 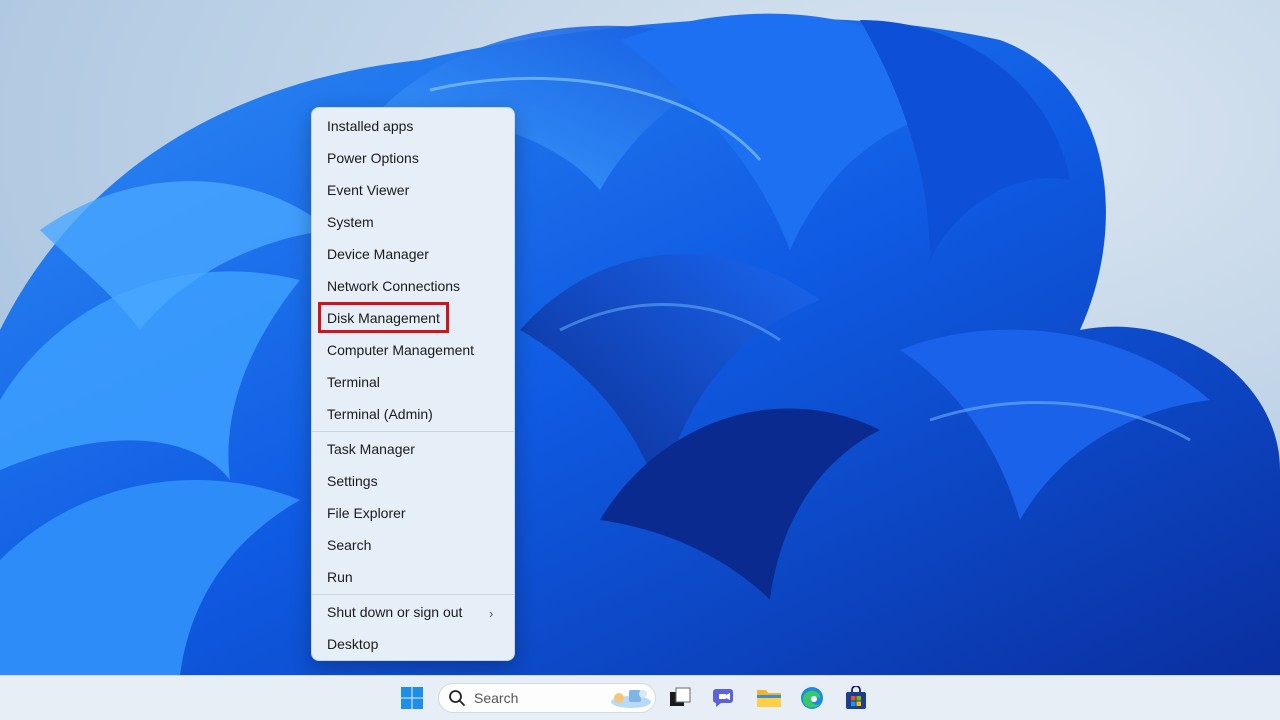 What do you see at coordinates (378, 254) in the screenshot?
I see `menu-item-device-manager: Device Manager` at bounding box center [378, 254].